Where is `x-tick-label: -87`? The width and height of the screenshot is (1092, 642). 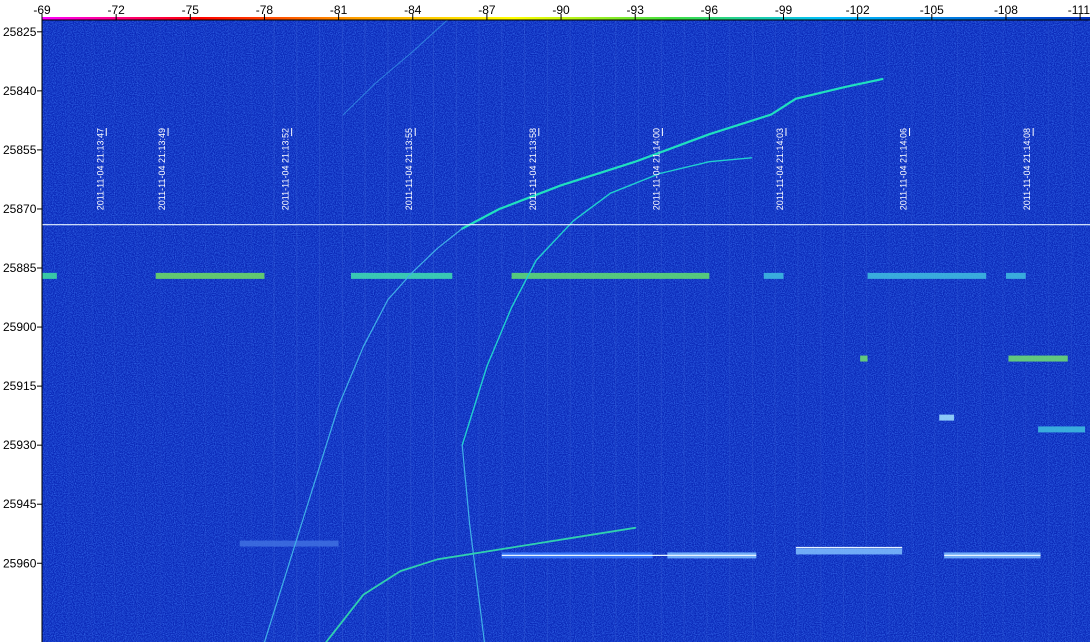 x-tick-label: -87 is located at coordinates (487, 10).